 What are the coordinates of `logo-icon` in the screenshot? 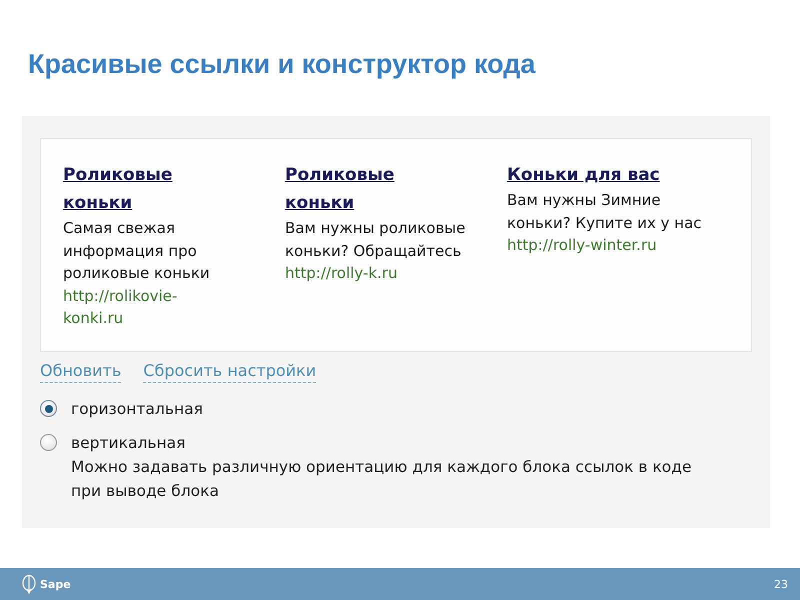 It's located at (29, 584).